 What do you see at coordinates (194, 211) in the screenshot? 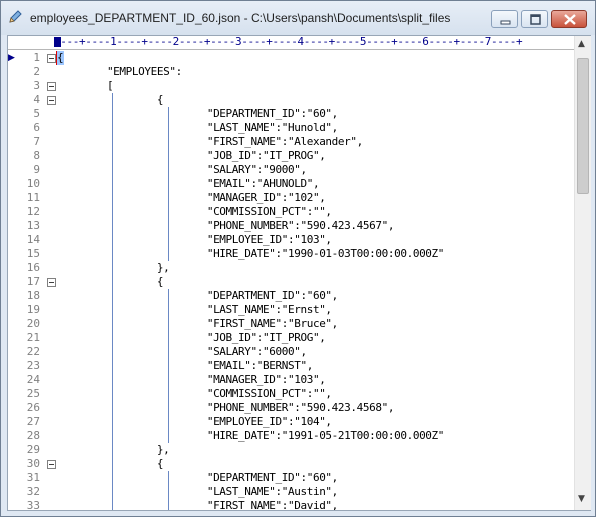
I see `code-text: "COMMISSION_PCT":"",` at bounding box center [194, 211].